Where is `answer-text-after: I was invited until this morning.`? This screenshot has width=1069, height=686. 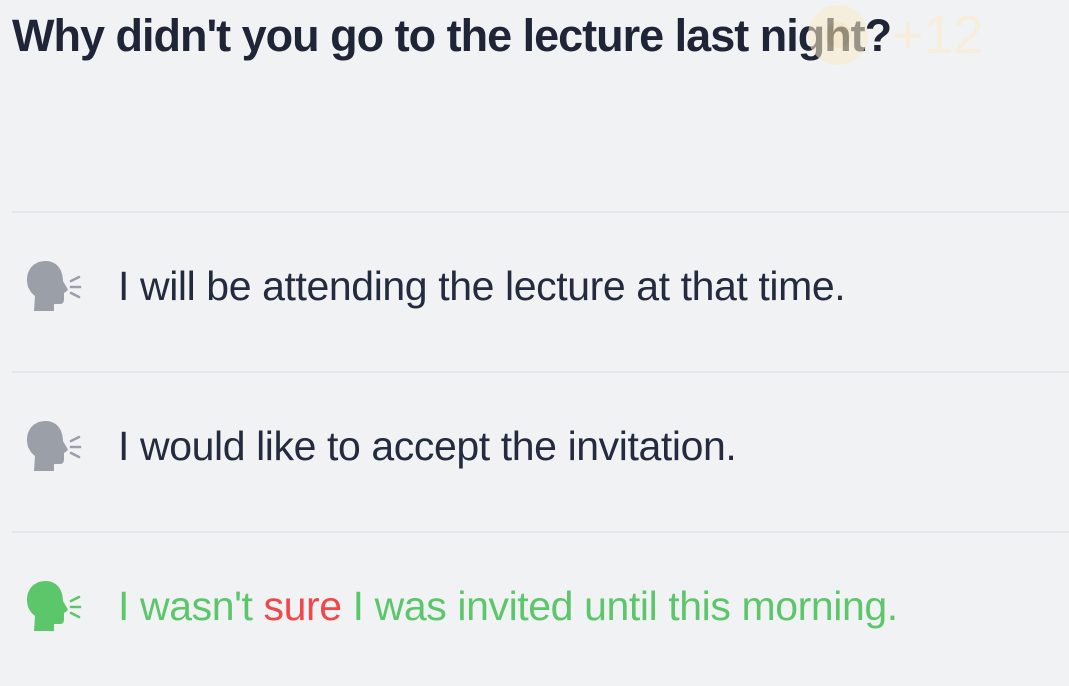 answer-text-after: I was invited until this morning. is located at coordinates (620, 605).